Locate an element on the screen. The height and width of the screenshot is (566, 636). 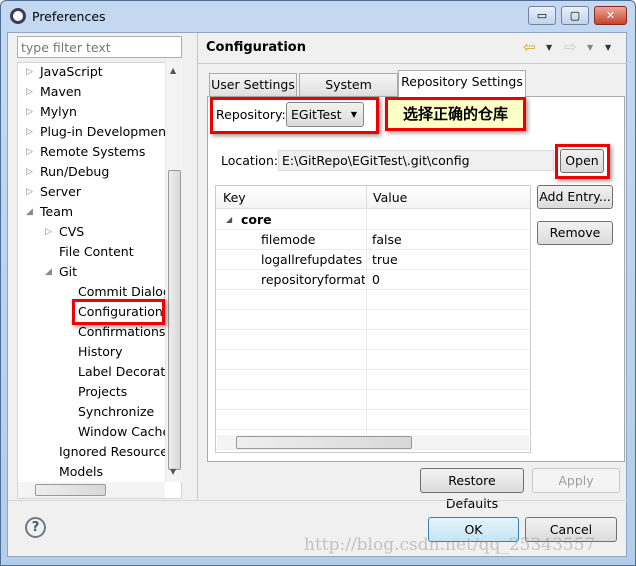
tree-horizontal-scrollbar is located at coordinates (91, 490).